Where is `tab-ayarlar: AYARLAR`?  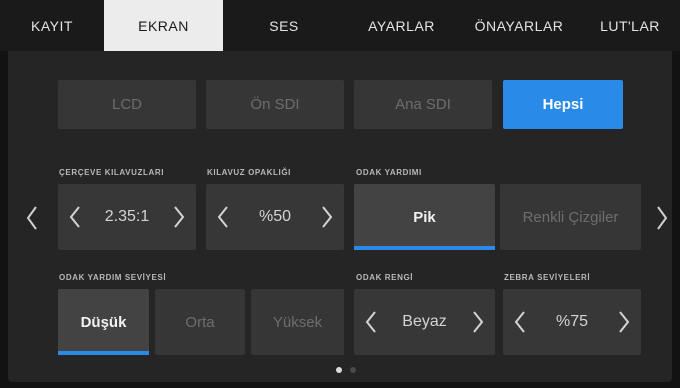
tab-ayarlar: AYARLAR is located at coordinates (401, 25).